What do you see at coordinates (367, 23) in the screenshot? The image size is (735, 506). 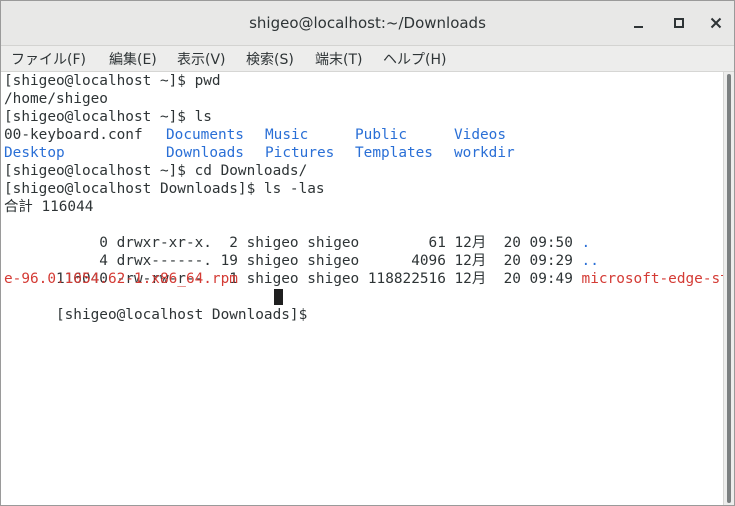 I see `title-bar: shigeo@localhost:~/Downloads` at bounding box center [367, 23].